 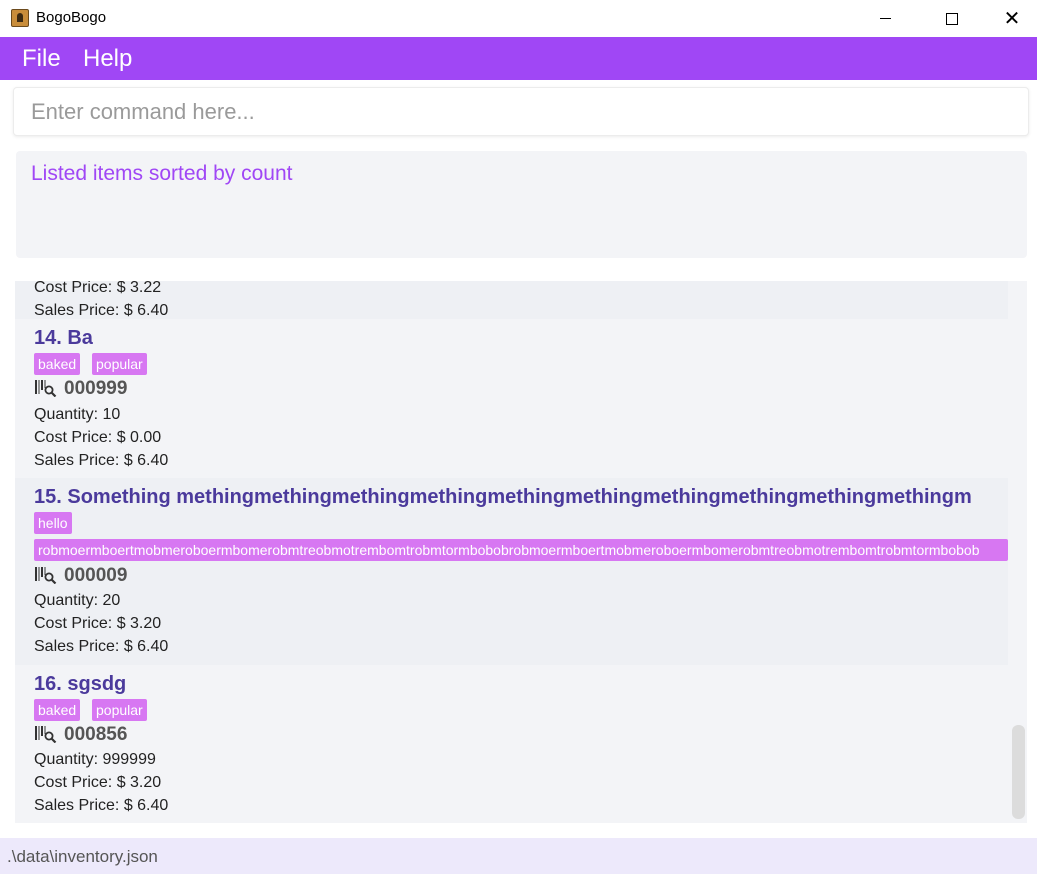 What do you see at coordinates (77, 600) in the screenshot?
I see `quantity: Quantity: 20` at bounding box center [77, 600].